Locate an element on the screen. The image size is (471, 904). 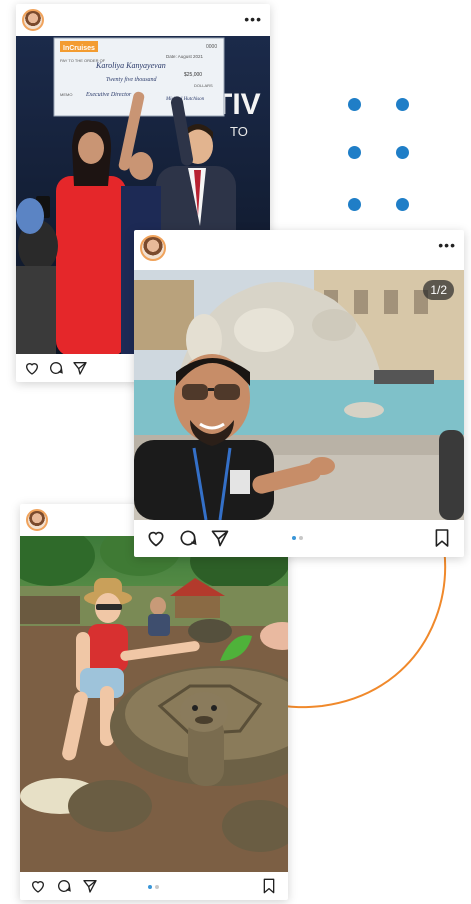
check-memo-label: MEMO is located at coordinates (66, 94).